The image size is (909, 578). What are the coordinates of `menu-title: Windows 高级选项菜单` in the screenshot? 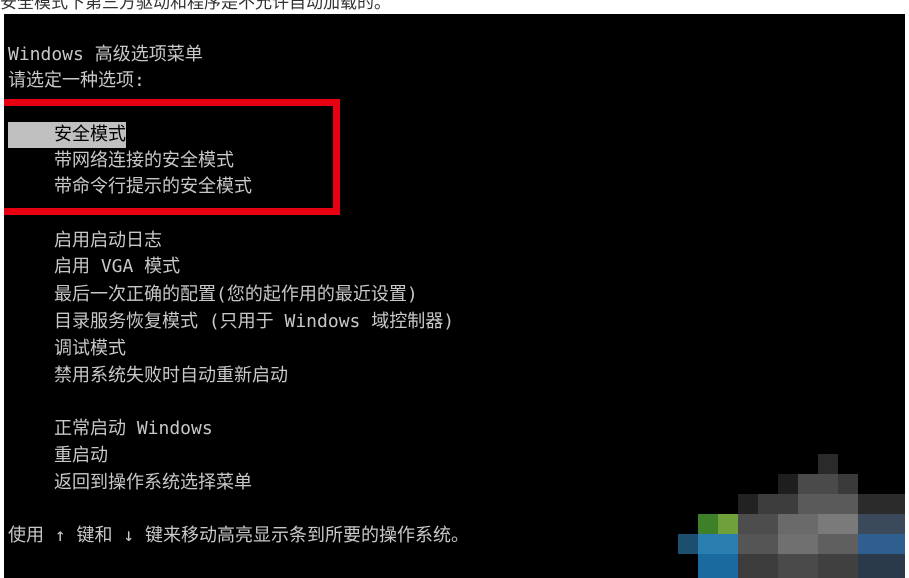 It's located at (105, 54).